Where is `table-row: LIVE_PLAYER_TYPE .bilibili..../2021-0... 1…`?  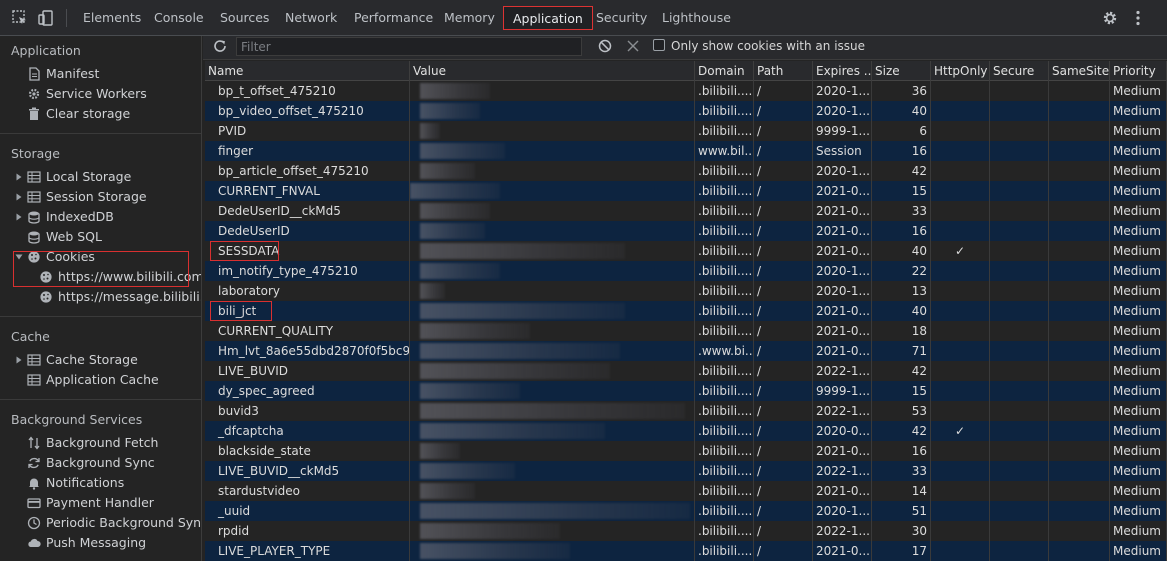 table-row: LIVE_PLAYER_TYPE .bilibili..../2021-0... 1… is located at coordinates (686, 551).